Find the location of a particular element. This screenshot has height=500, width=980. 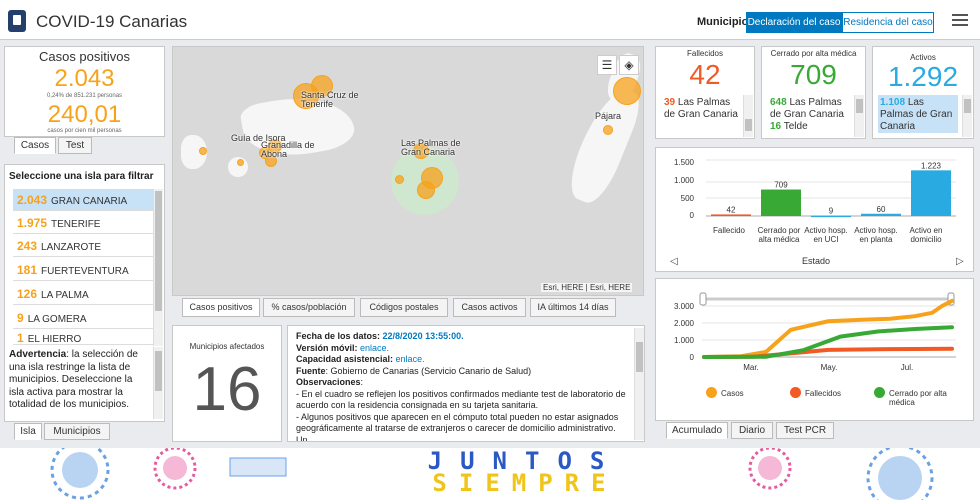

ytick: 3.000 is located at coordinates (683, 306).